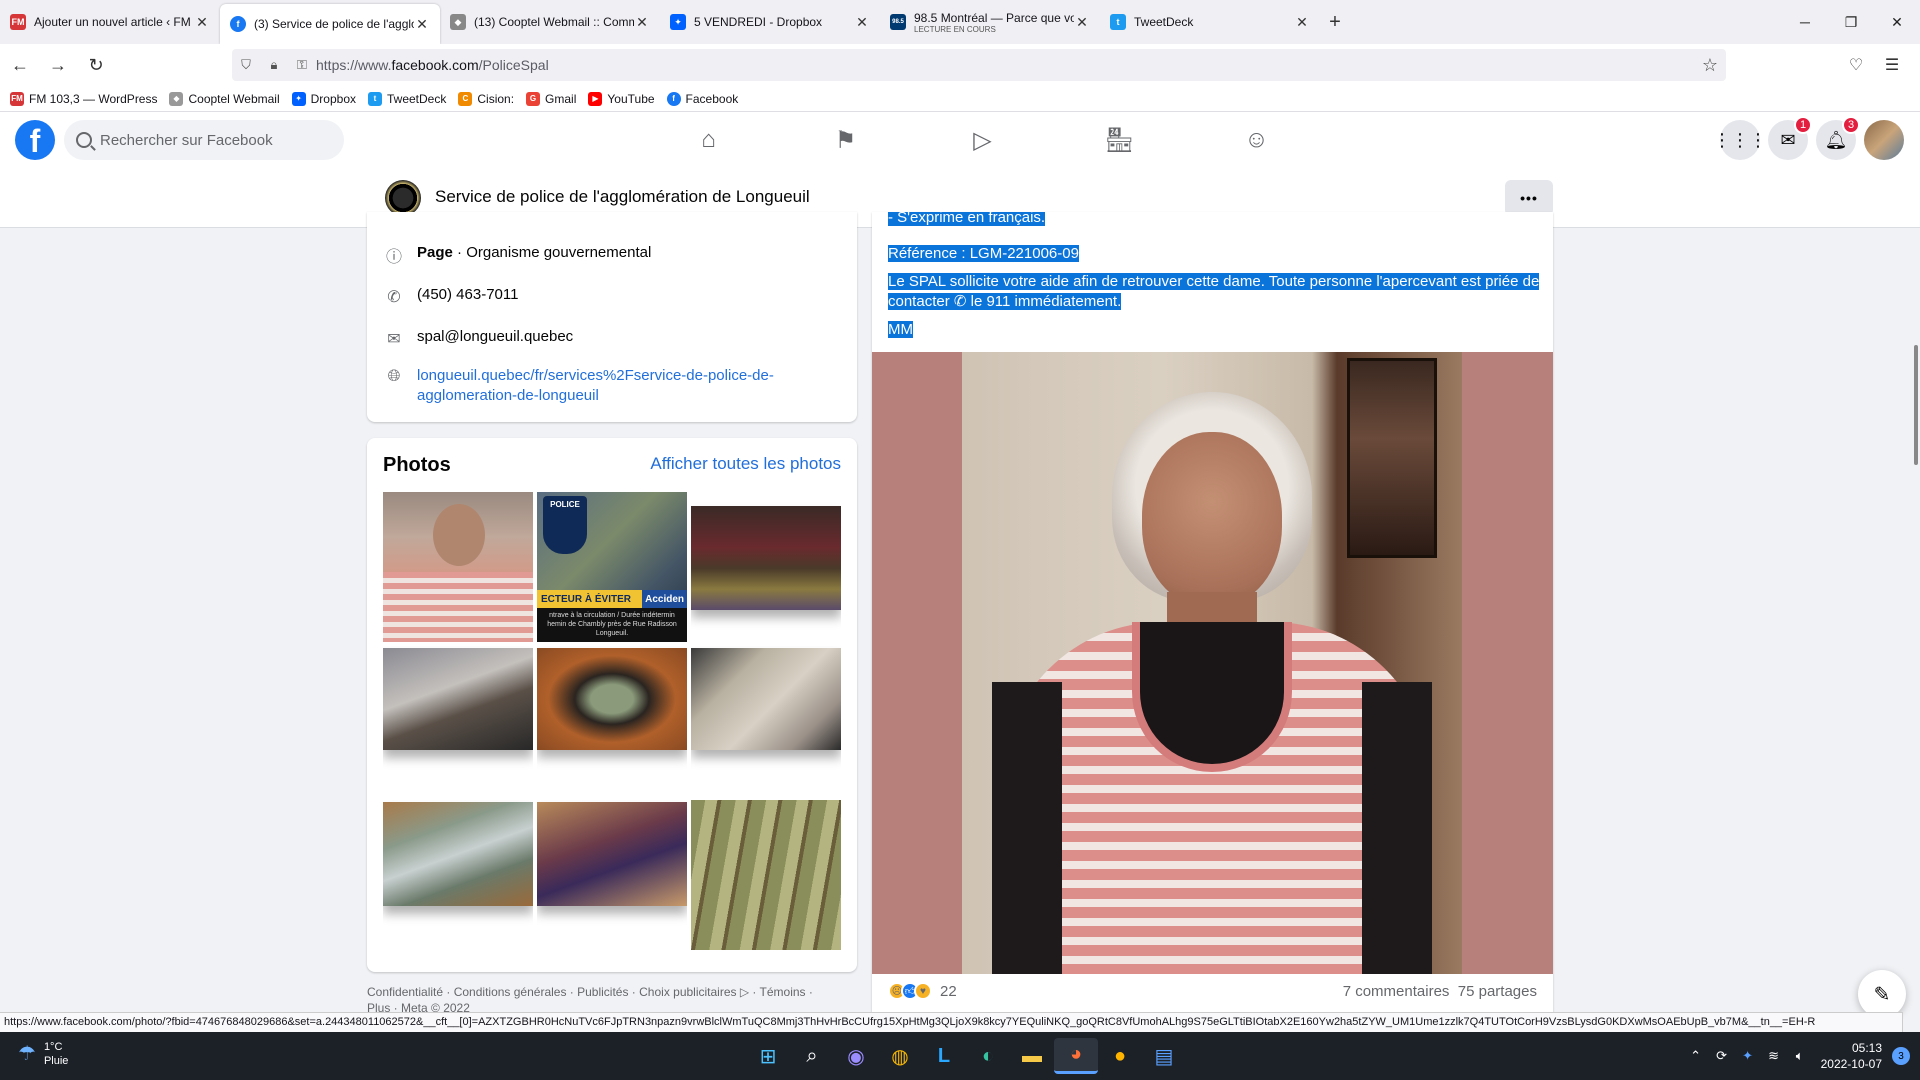 This screenshot has height=1080, width=1920. Describe the element at coordinates (1497, 991) in the screenshot. I see `shares-count: 75 partages` at that location.